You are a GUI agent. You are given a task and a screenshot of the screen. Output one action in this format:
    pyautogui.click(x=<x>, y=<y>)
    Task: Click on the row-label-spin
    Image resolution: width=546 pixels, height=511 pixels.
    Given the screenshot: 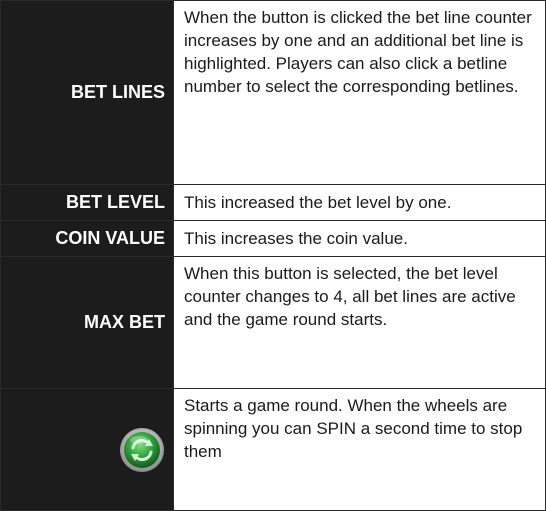 What is the action you would take?
    pyautogui.click(x=87, y=449)
    